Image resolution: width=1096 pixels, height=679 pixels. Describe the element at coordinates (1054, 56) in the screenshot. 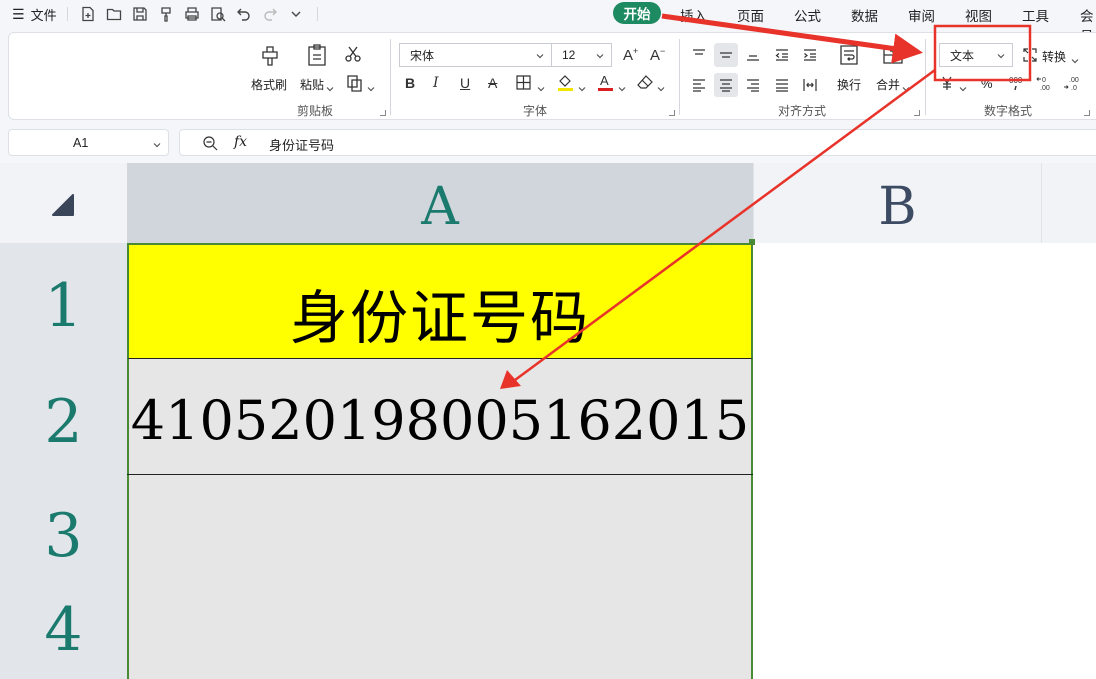

I see `convert-label: 转换` at that location.